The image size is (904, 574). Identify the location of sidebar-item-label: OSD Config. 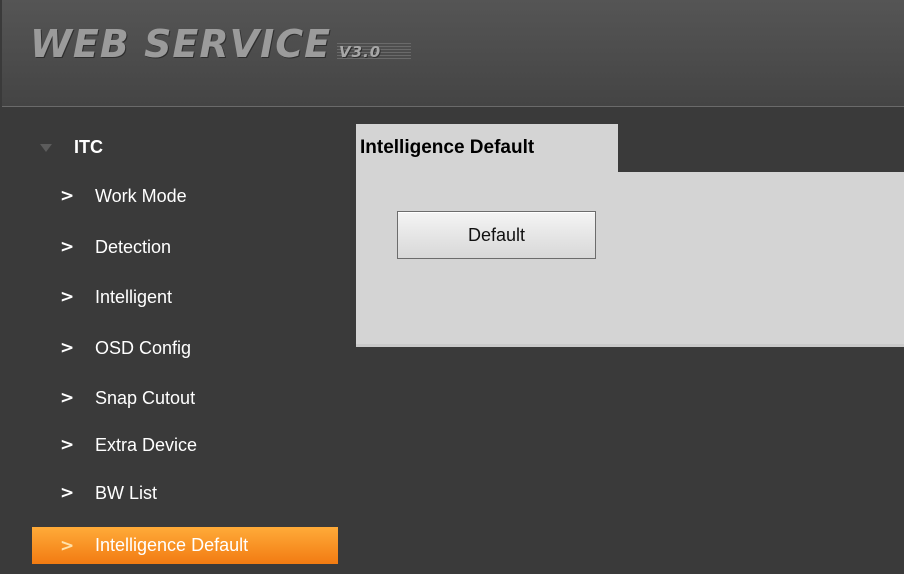
(143, 347).